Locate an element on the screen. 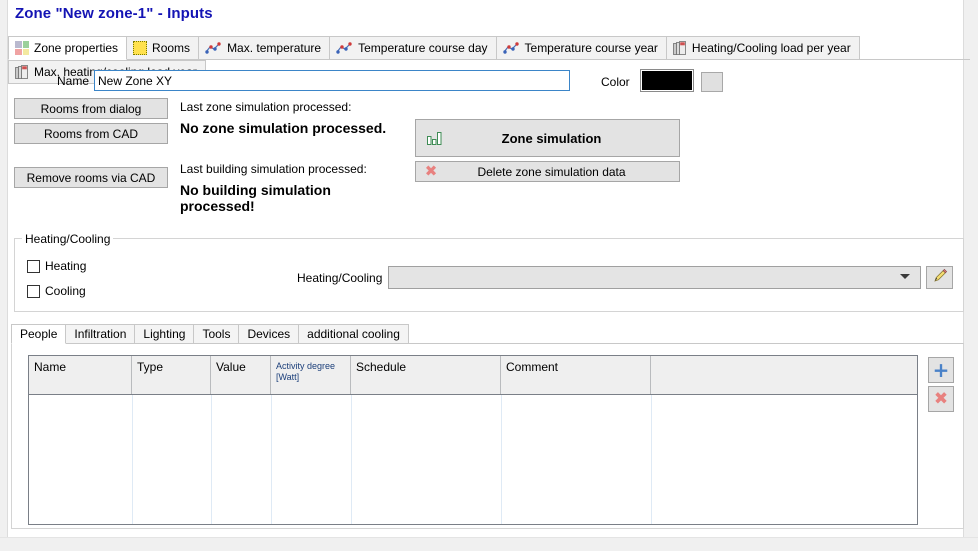 This screenshot has height=551, width=978. tab-label: Temperature course year is located at coordinates (591, 48).